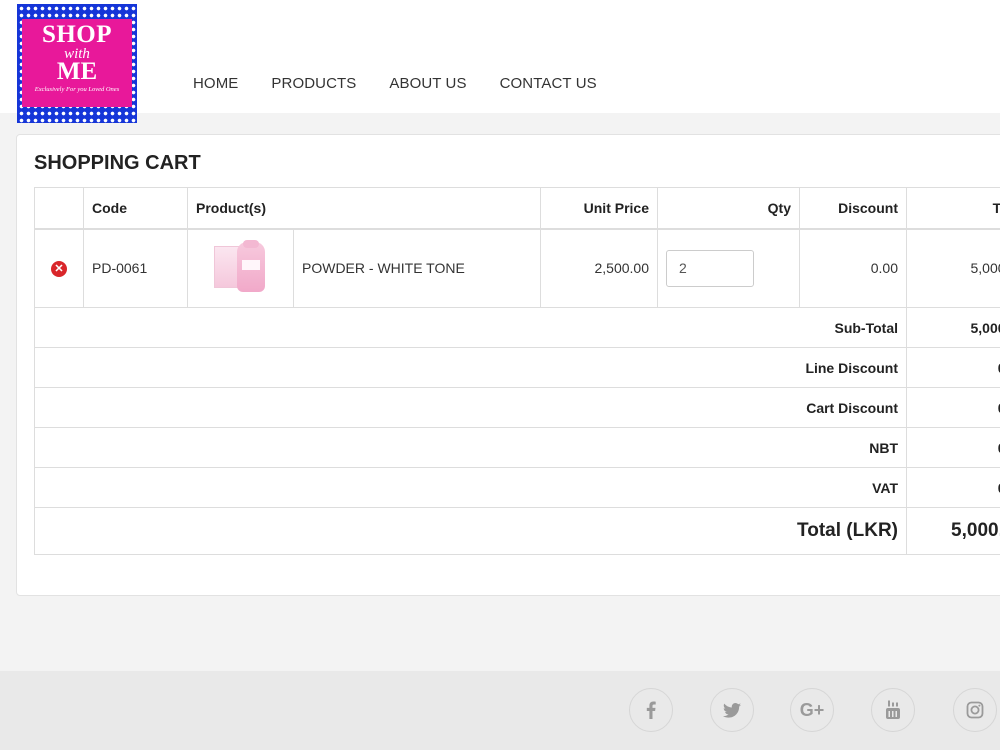  What do you see at coordinates (953, 208) in the screenshot?
I see `col-total: Total` at bounding box center [953, 208].